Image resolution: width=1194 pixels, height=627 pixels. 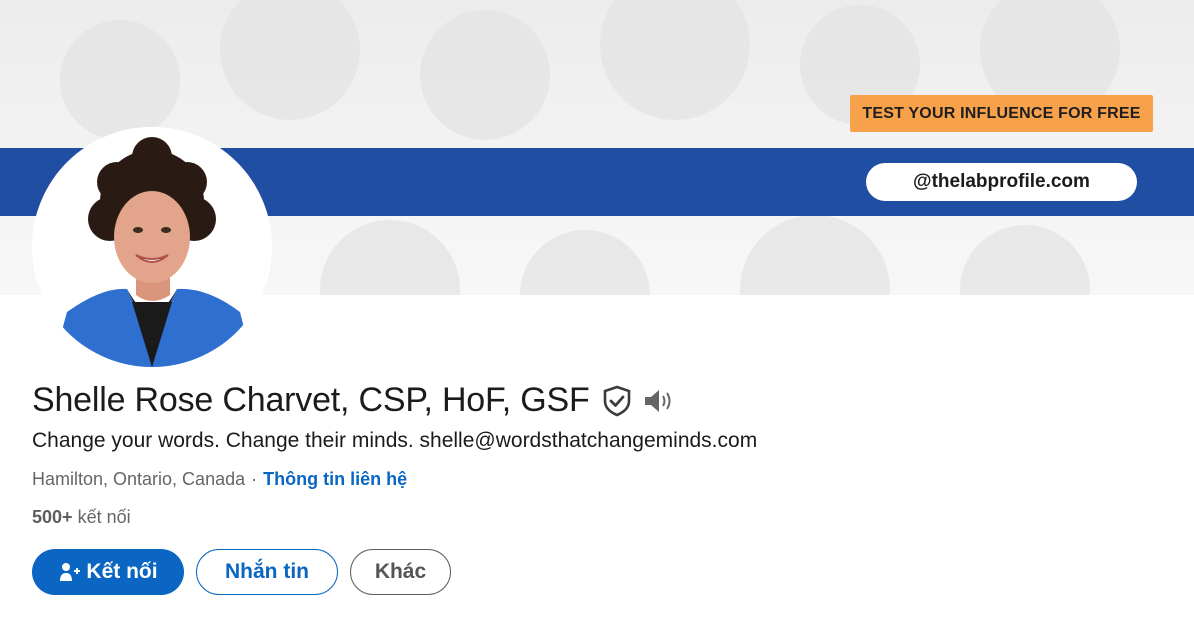 I want to click on message-button-label: Nhắn tin, so click(x=267, y=571).